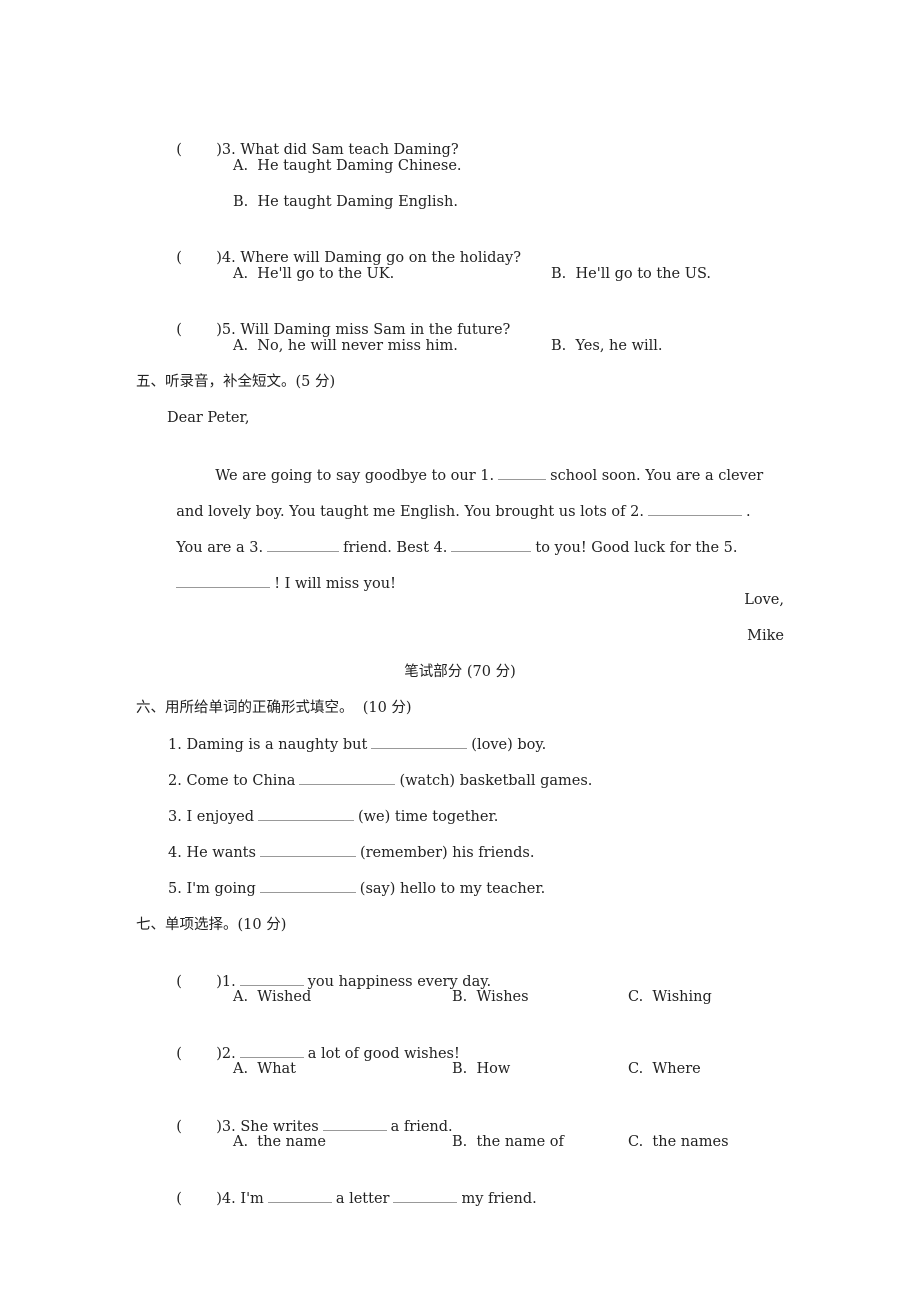 The image size is (920, 1302). I want to click on option-a: A. the name, so click(279, 1142).